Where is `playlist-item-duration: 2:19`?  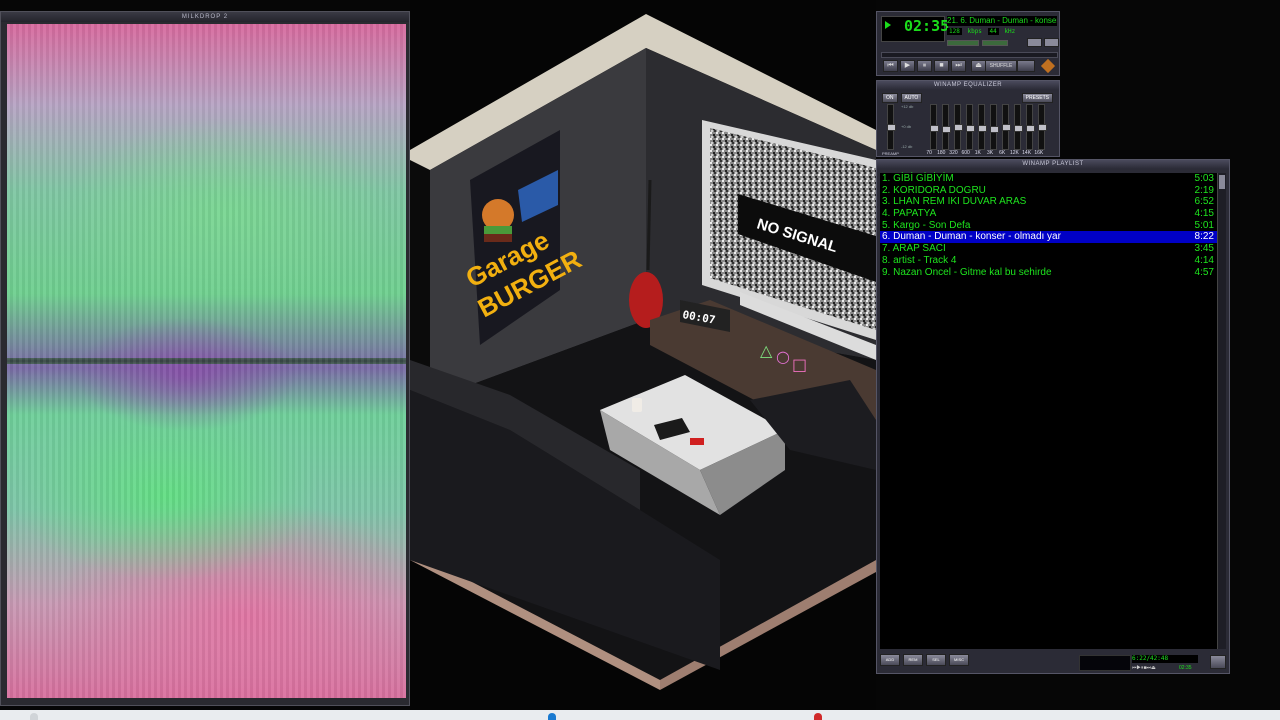
playlist-item-duration: 2:19 is located at coordinates (1204, 190).